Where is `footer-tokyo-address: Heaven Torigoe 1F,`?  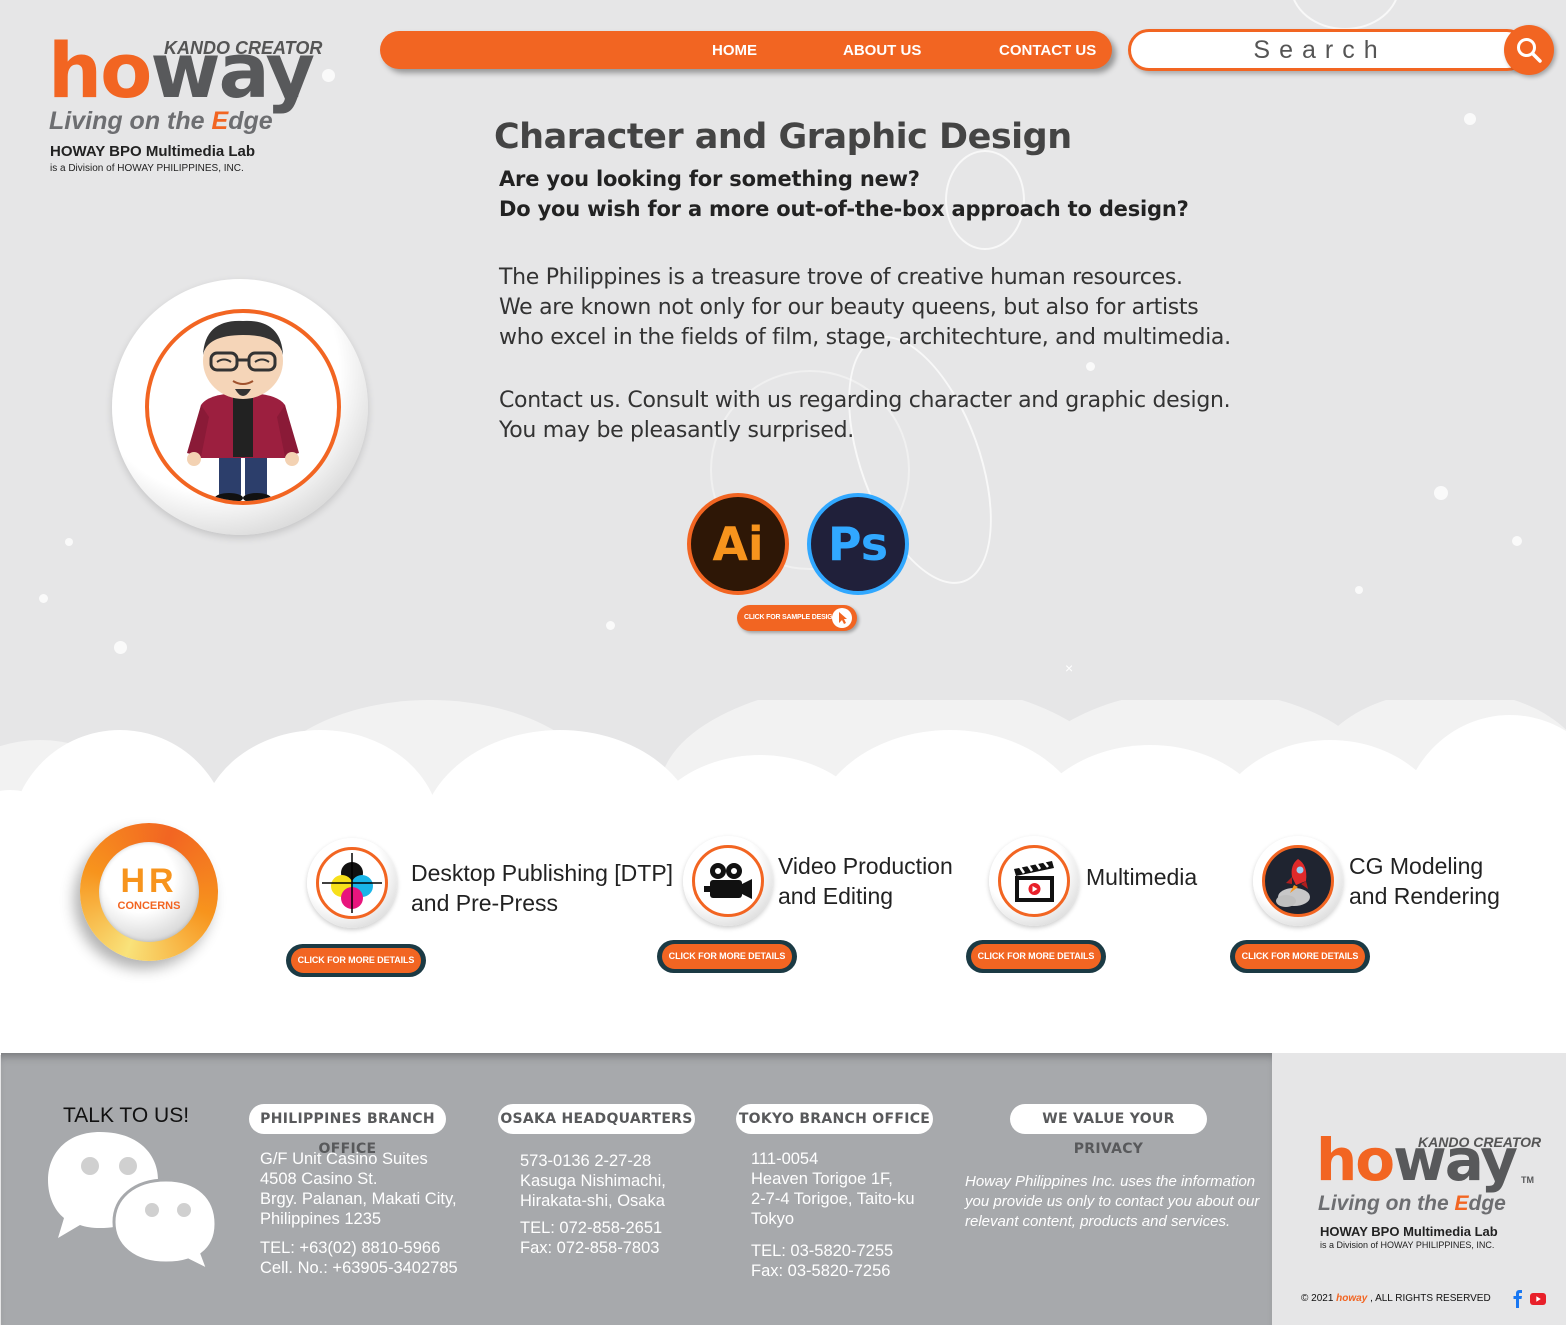
footer-tokyo-address: Heaven Torigoe 1F, is located at coordinates (822, 1179).